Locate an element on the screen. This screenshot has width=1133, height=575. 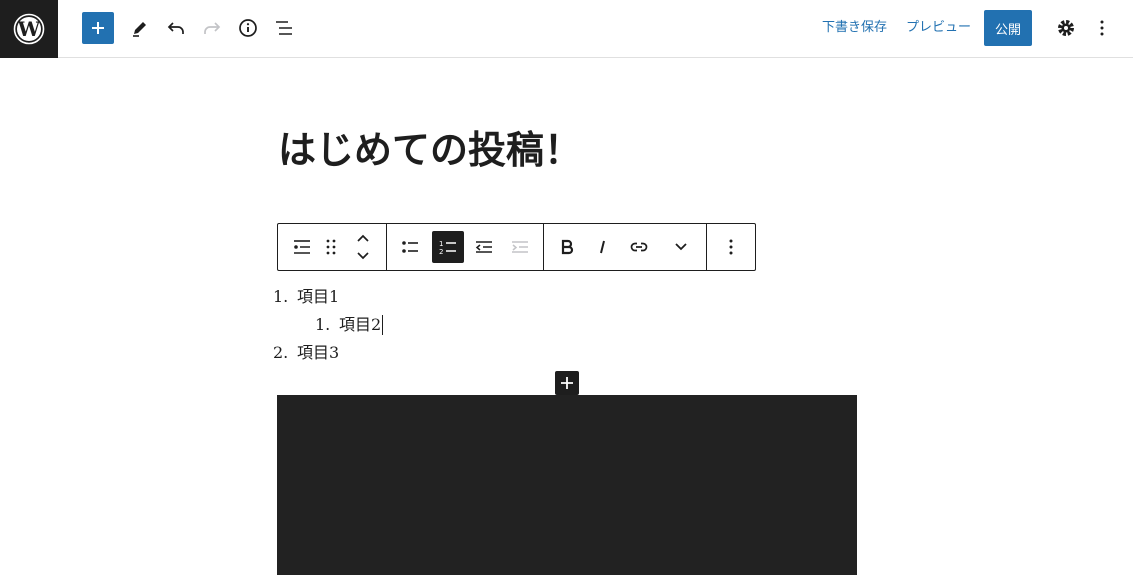
link-button is located at coordinates (639, 247).